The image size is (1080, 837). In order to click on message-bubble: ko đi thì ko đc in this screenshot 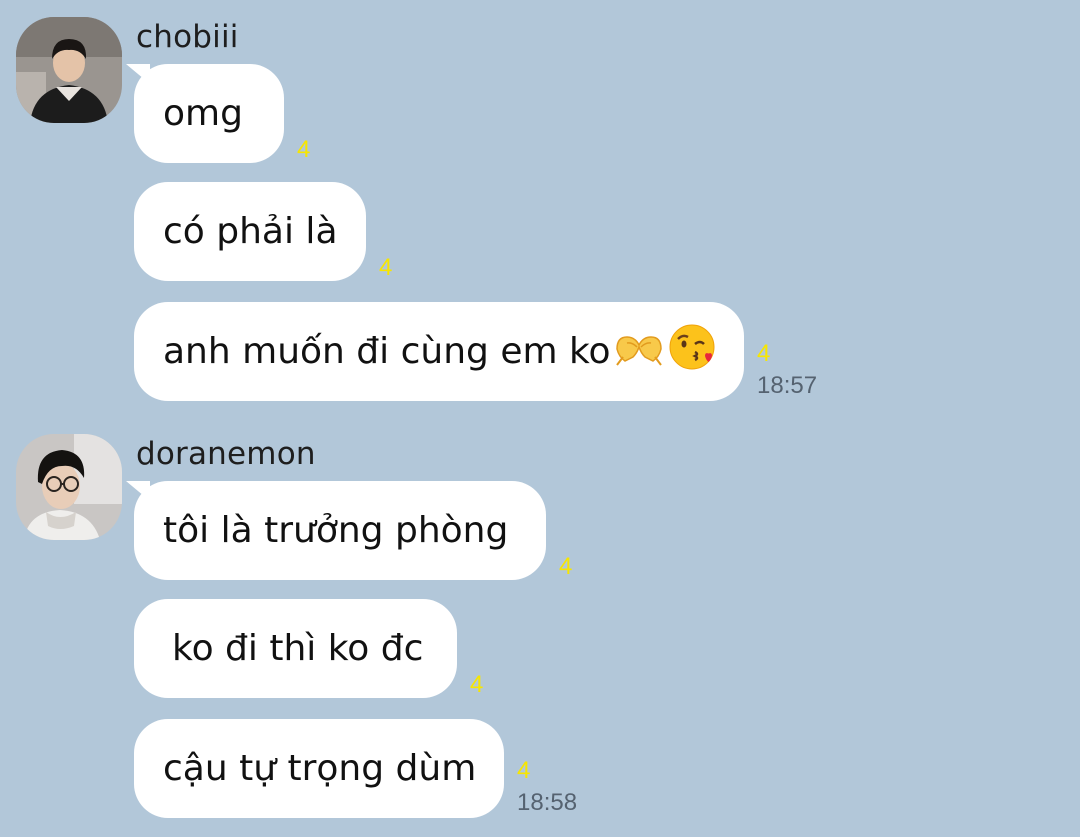, I will do `click(295, 648)`.